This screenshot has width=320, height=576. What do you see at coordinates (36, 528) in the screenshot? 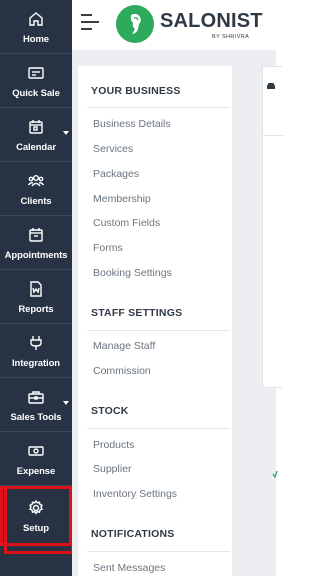
I see `nav-item-label: Setup` at bounding box center [36, 528].